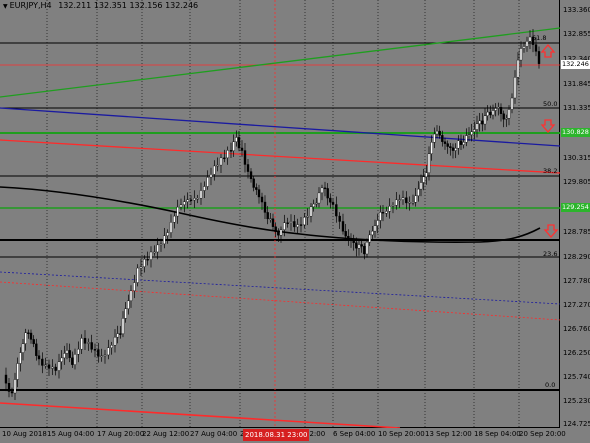  Describe the element at coordinates (576, 281) in the screenshot. I see `price-tick-label: 127.780` at that location.